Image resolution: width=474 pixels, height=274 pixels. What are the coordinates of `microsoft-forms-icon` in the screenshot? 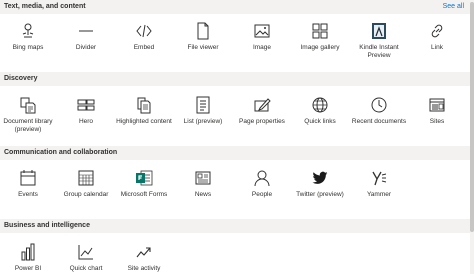 It's located at (144, 178).